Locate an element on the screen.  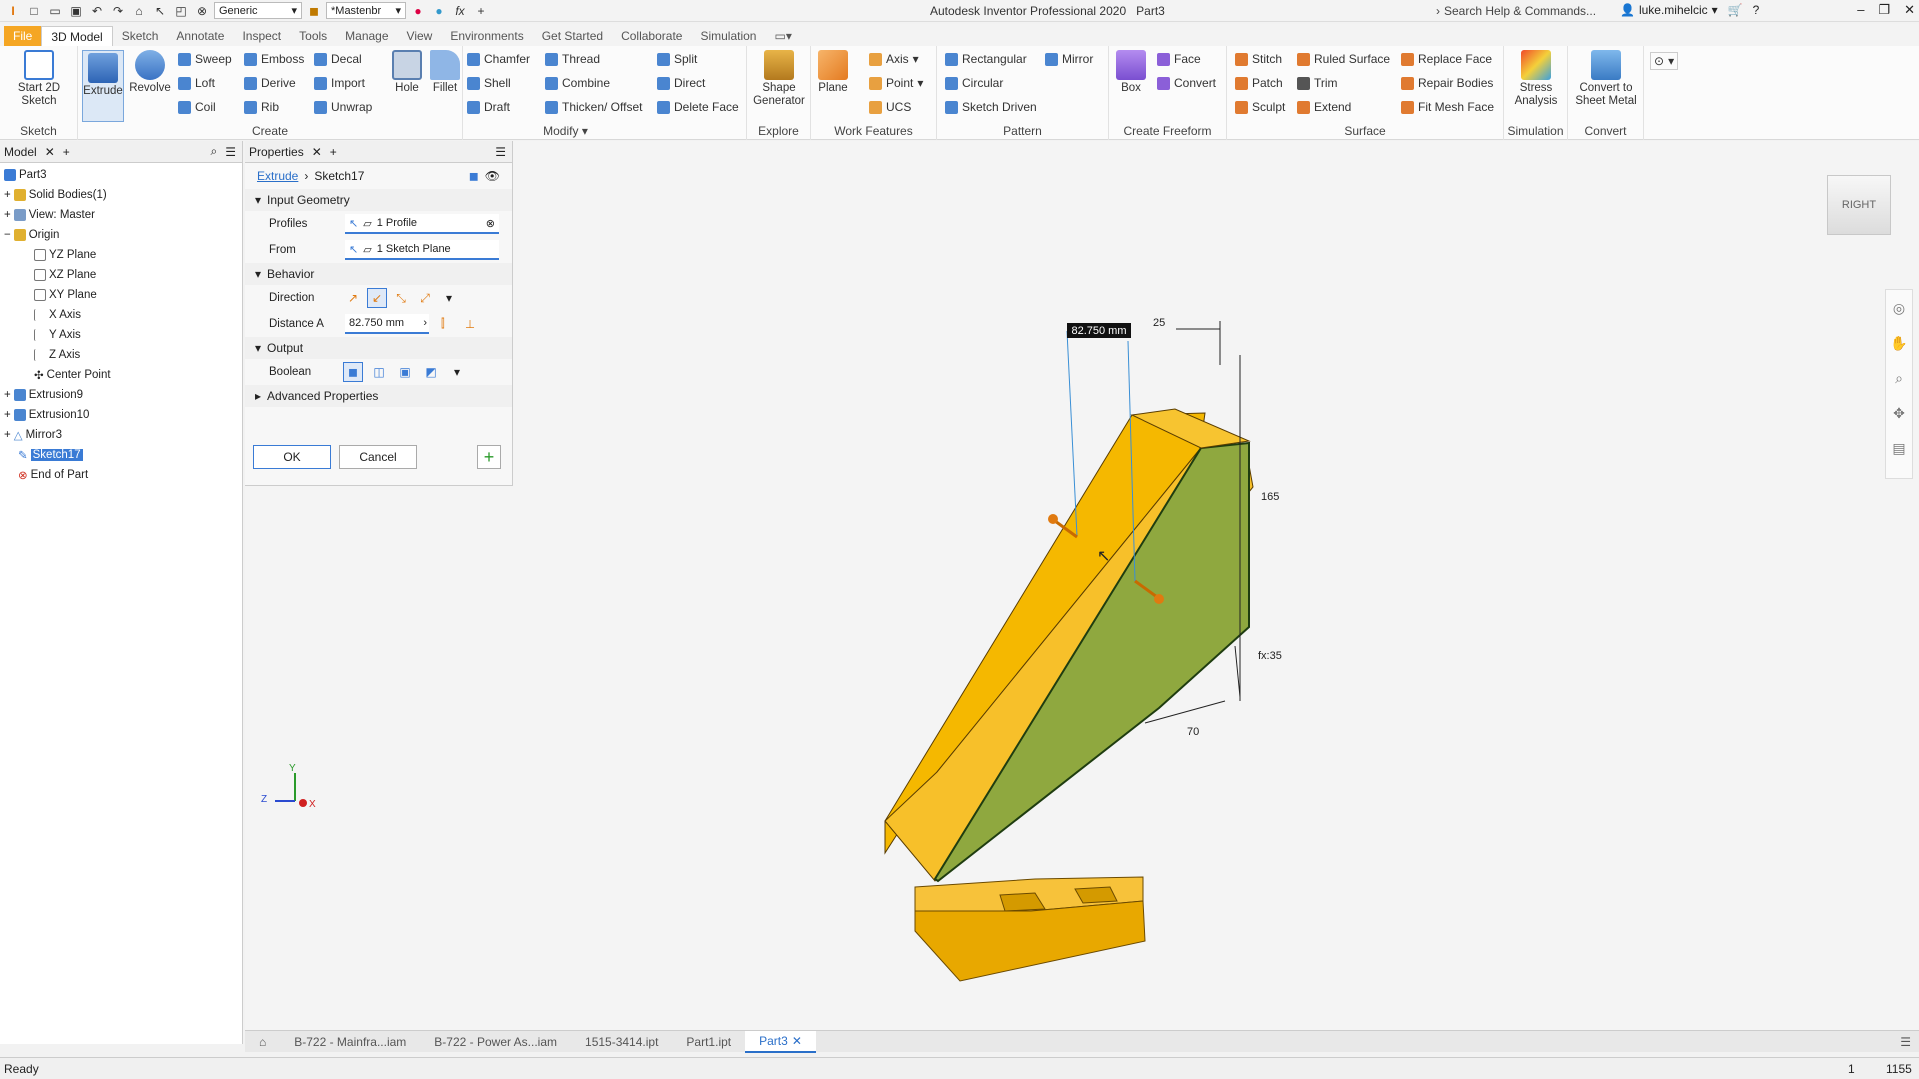
sculpt-button: Sculpt is located at coordinates (1260, 107).